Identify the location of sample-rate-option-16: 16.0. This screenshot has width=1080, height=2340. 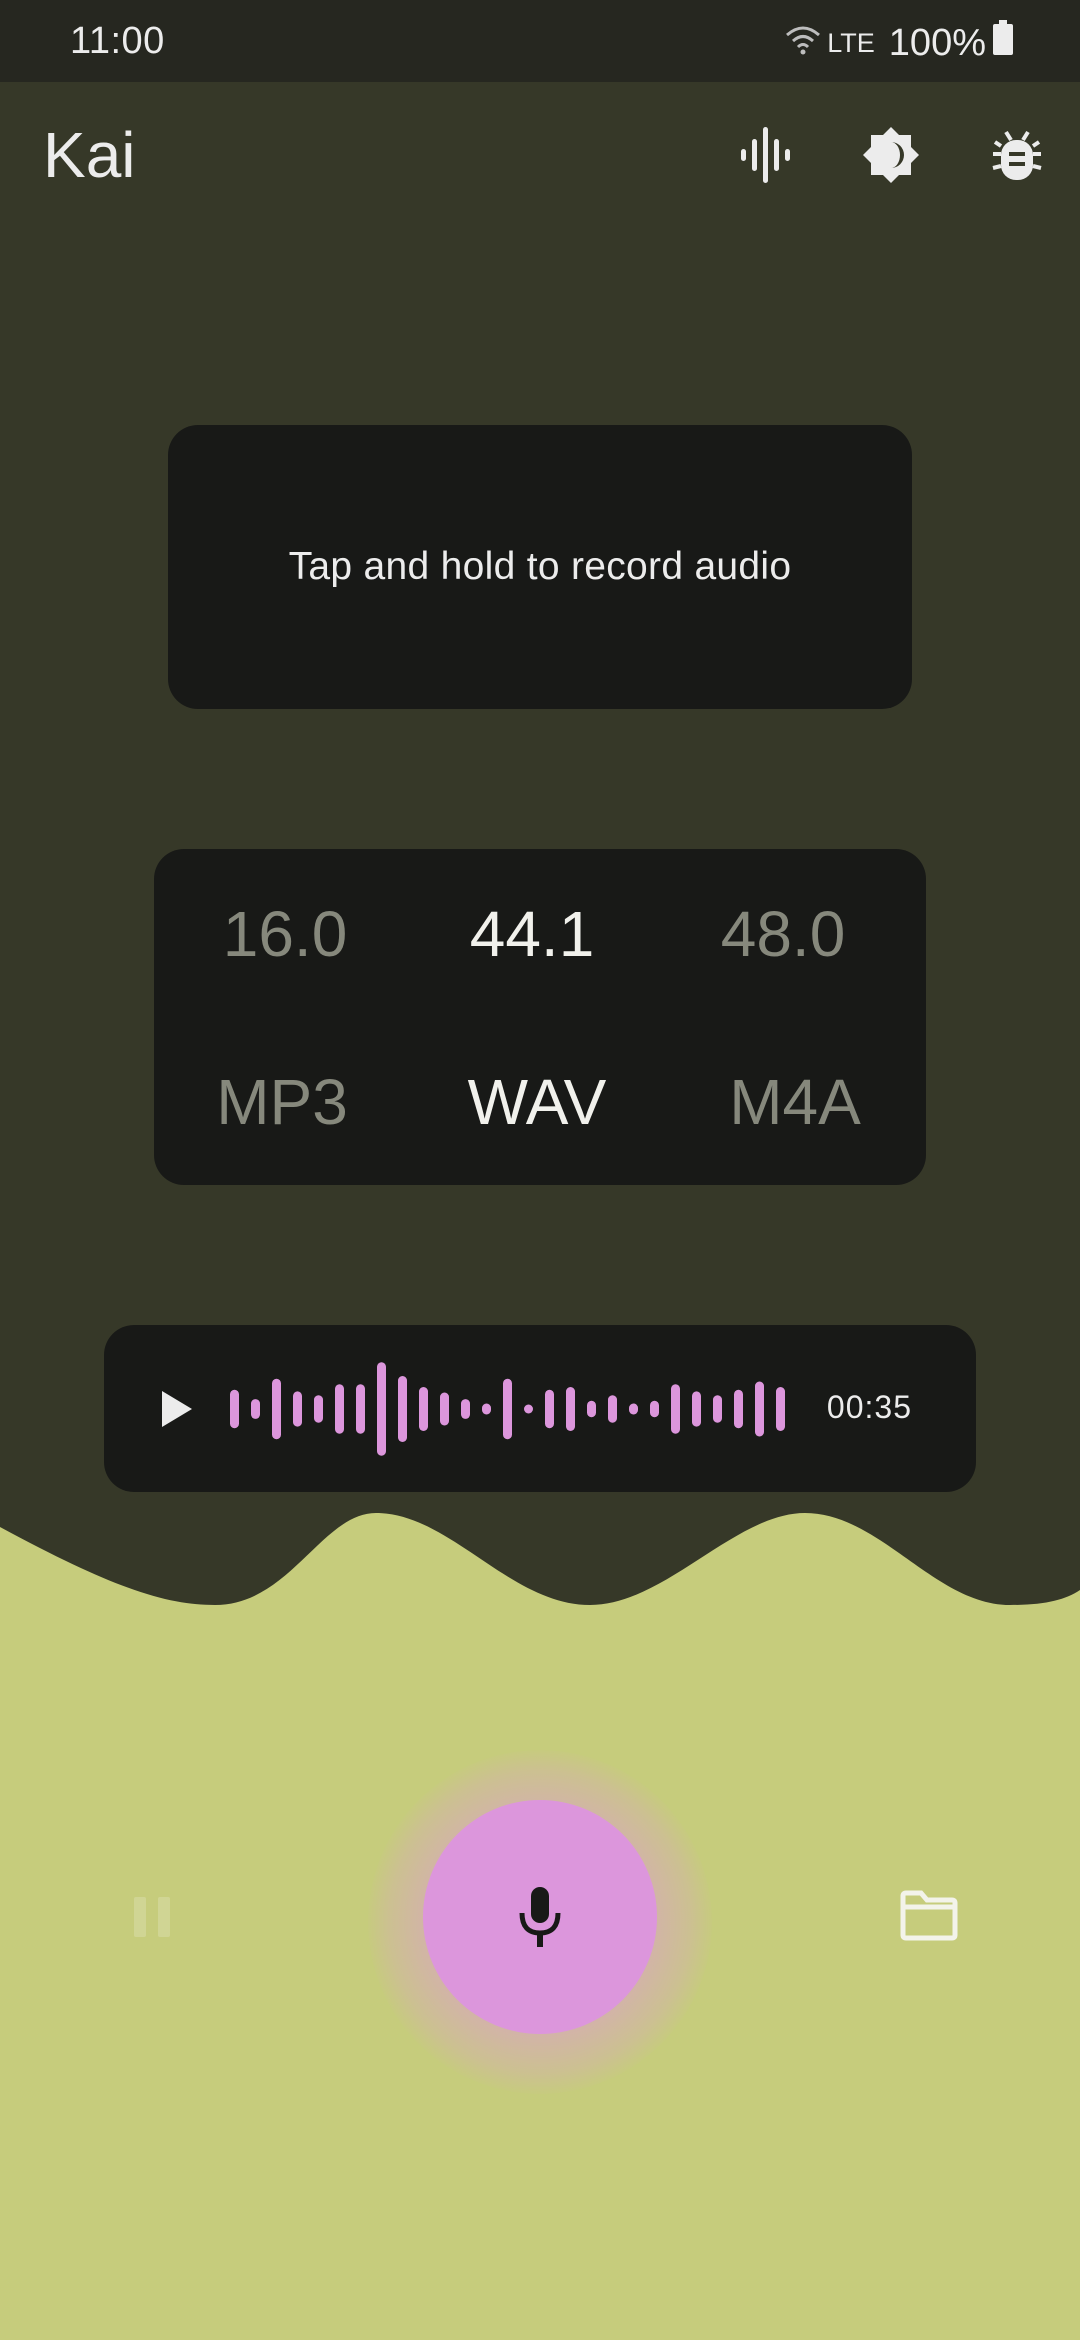
(285, 934).